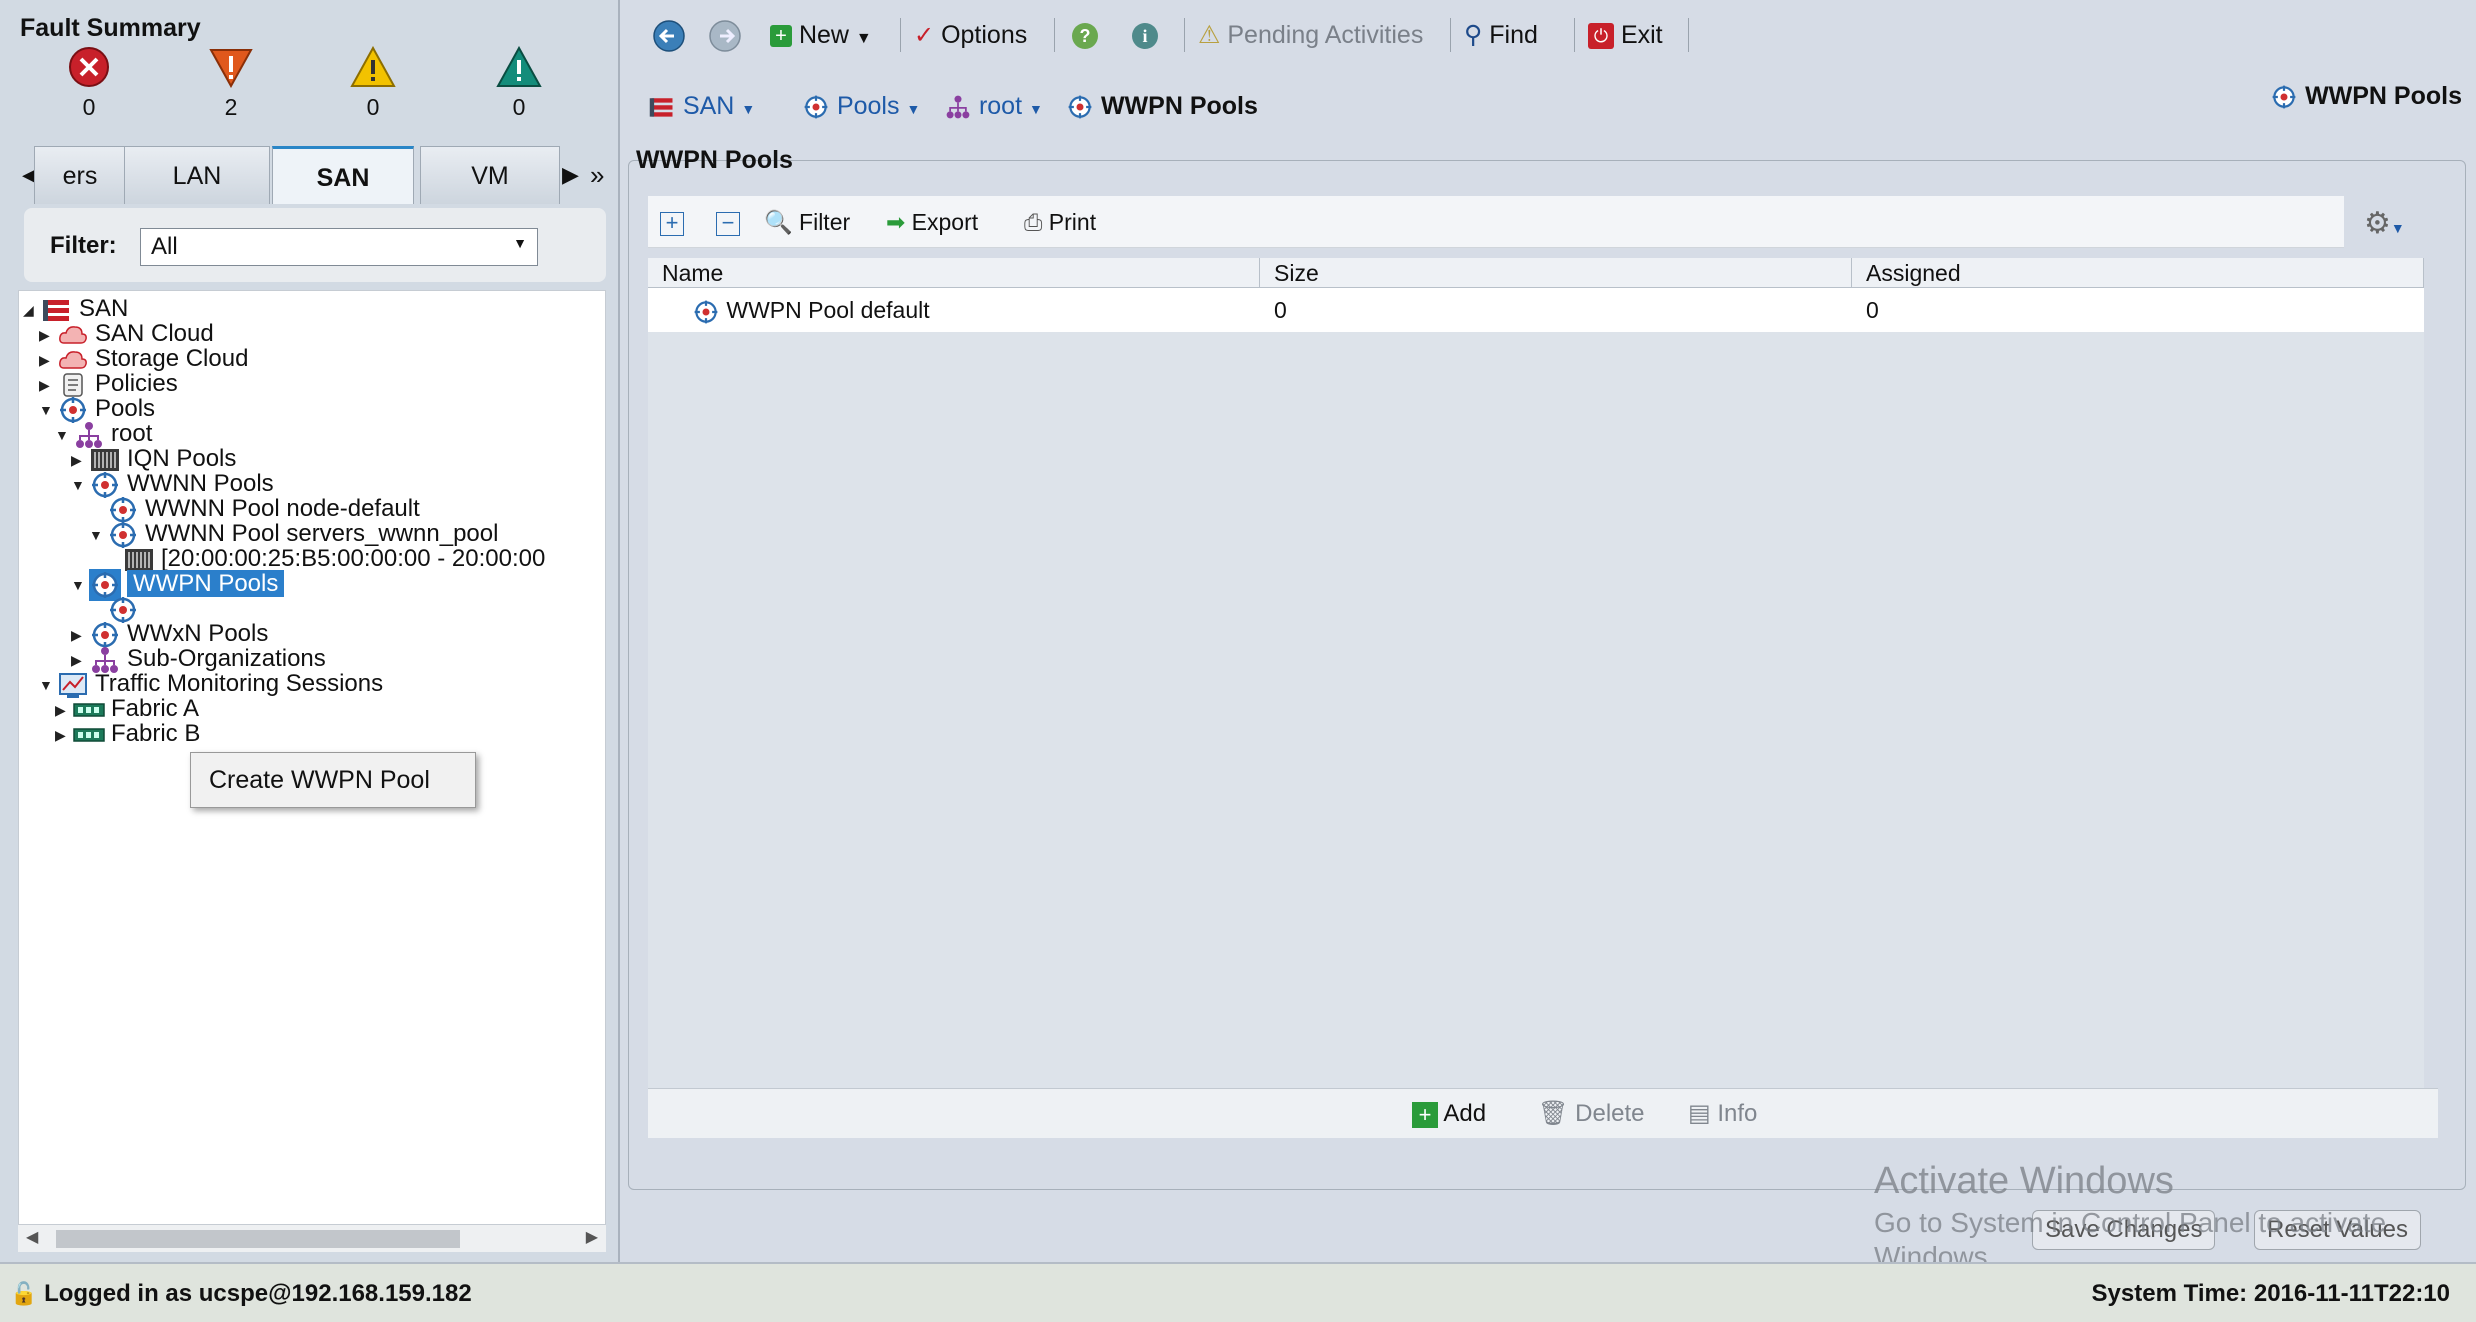  I want to click on breadcrumb-pools: Pools ▼, so click(861, 107).